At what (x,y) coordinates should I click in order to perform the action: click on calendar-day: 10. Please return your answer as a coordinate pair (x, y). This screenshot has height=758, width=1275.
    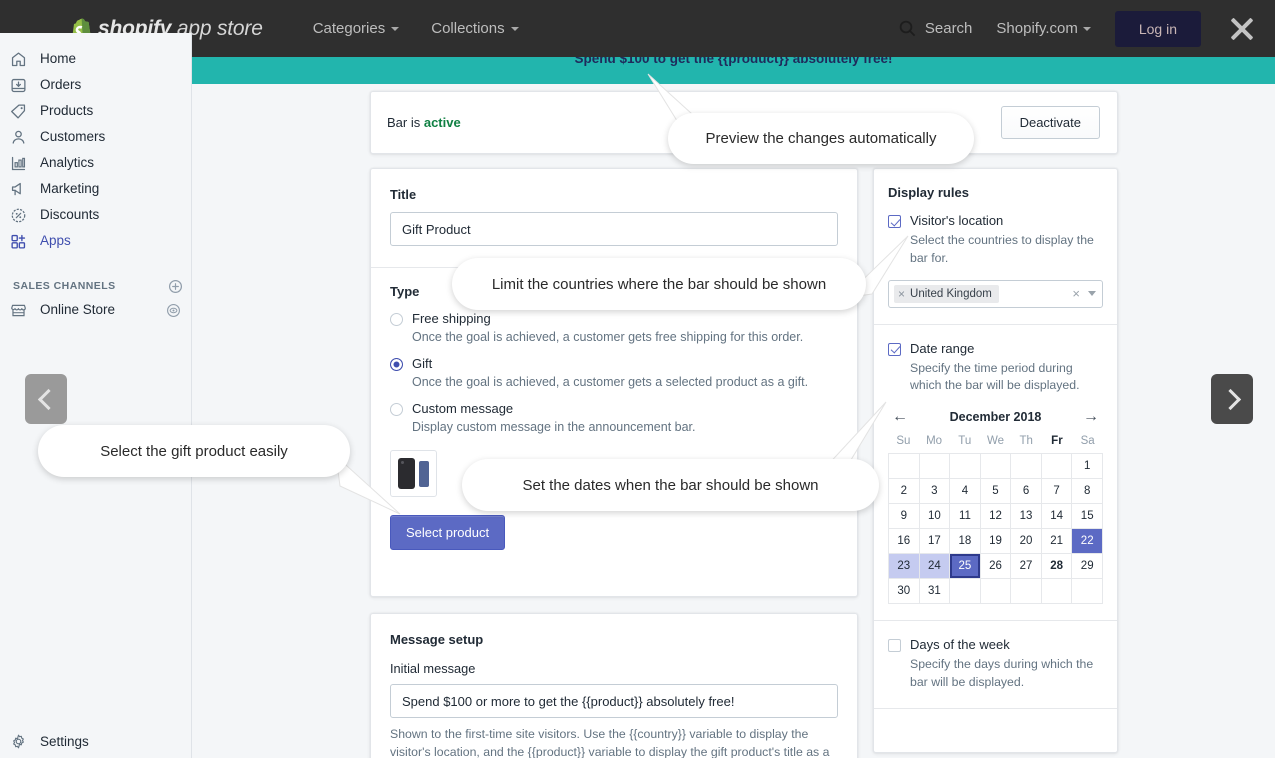
    Looking at the image, I should click on (935, 517).